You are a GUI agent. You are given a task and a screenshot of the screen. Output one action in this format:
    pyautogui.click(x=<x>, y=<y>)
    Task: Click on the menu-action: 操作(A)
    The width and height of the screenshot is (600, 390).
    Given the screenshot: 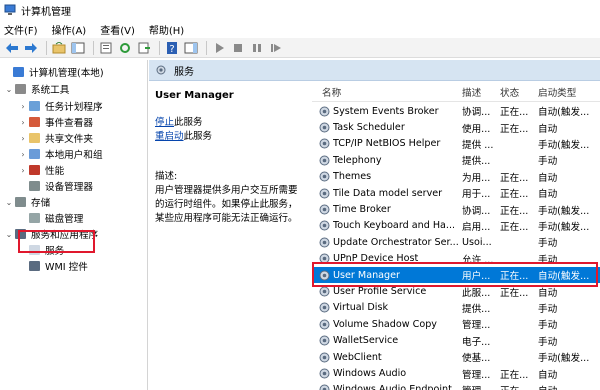 What is the action you would take?
    pyautogui.click(x=69, y=29)
    